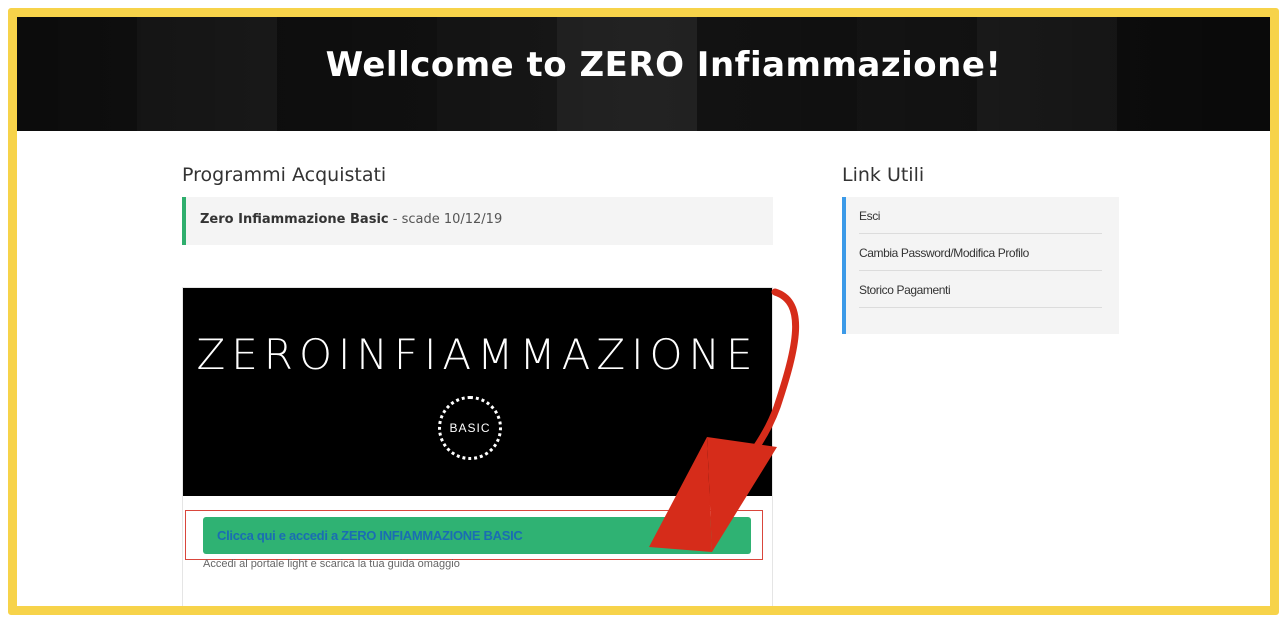  Describe the element at coordinates (883, 175) in the screenshot. I see `links-heading: Link Utili` at that location.